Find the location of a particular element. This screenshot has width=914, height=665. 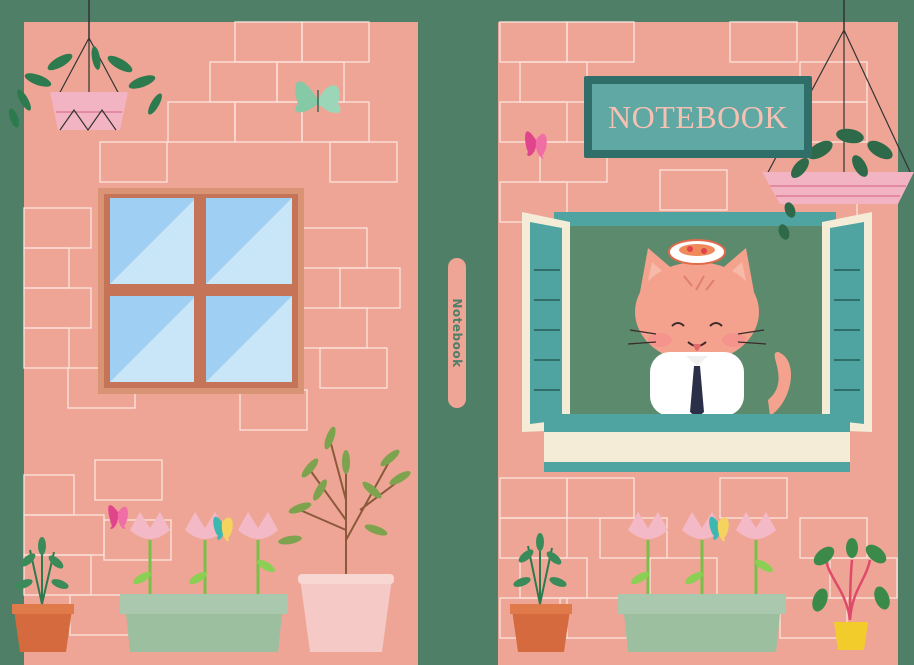

cover-title: NOTEBOOK is located at coordinates (698, 116).